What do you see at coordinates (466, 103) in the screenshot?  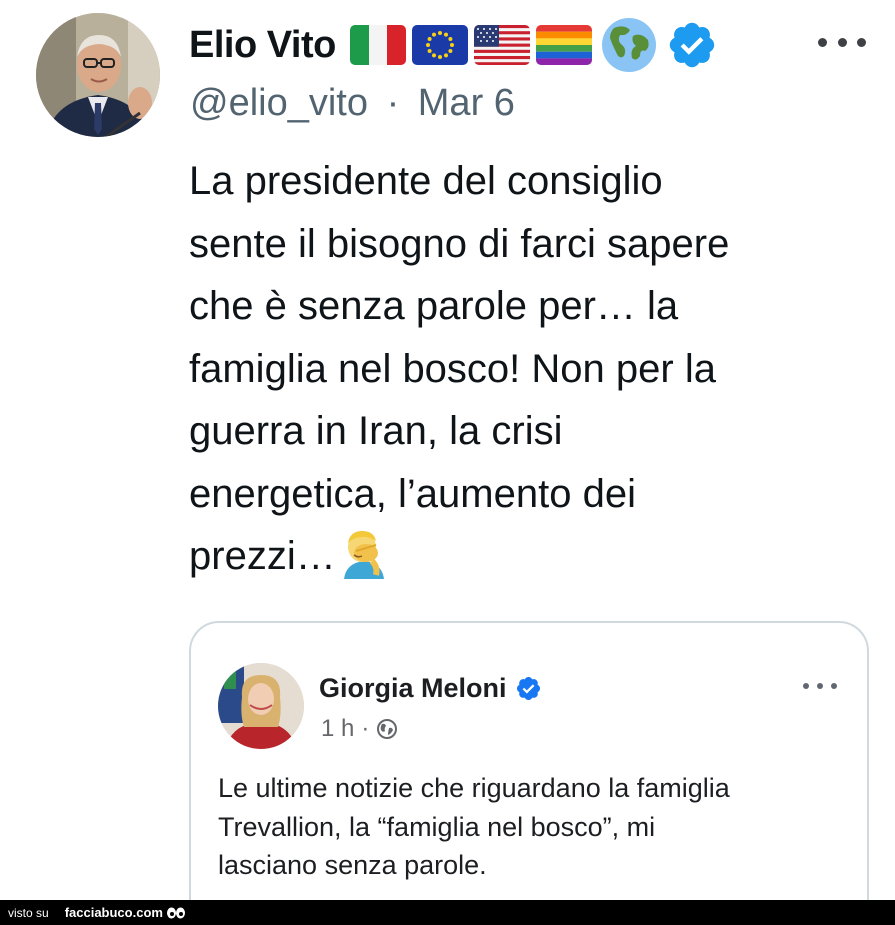 I see `tweet-date: Mar 6` at bounding box center [466, 103].